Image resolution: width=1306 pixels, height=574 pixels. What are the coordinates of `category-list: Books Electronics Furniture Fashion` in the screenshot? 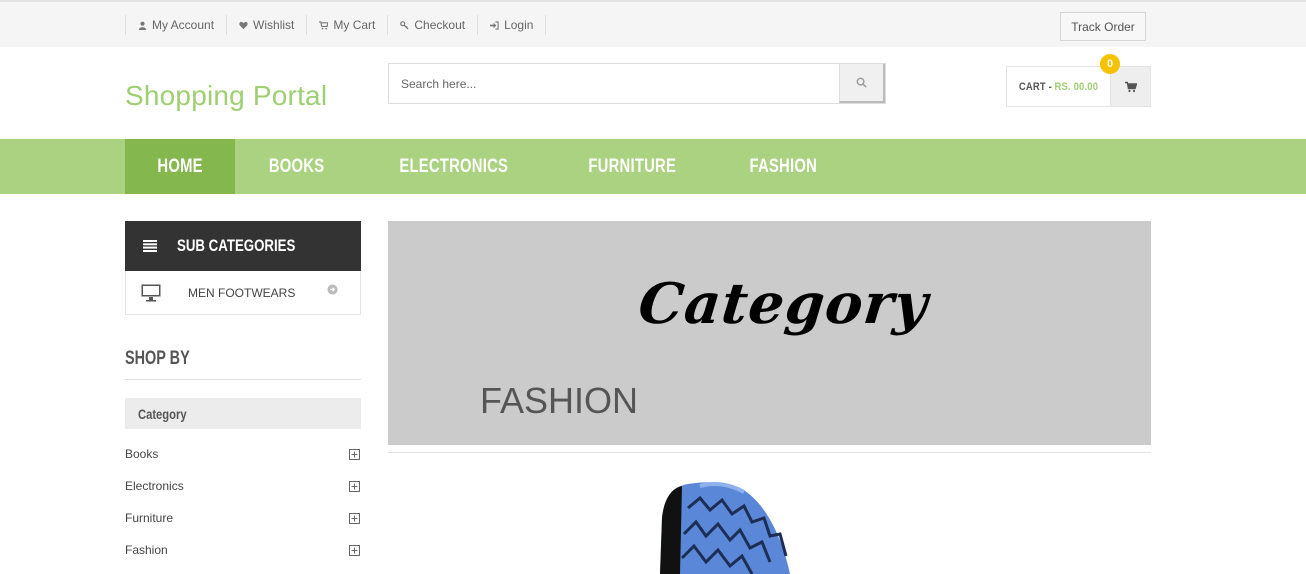 It's located at (243, 502).